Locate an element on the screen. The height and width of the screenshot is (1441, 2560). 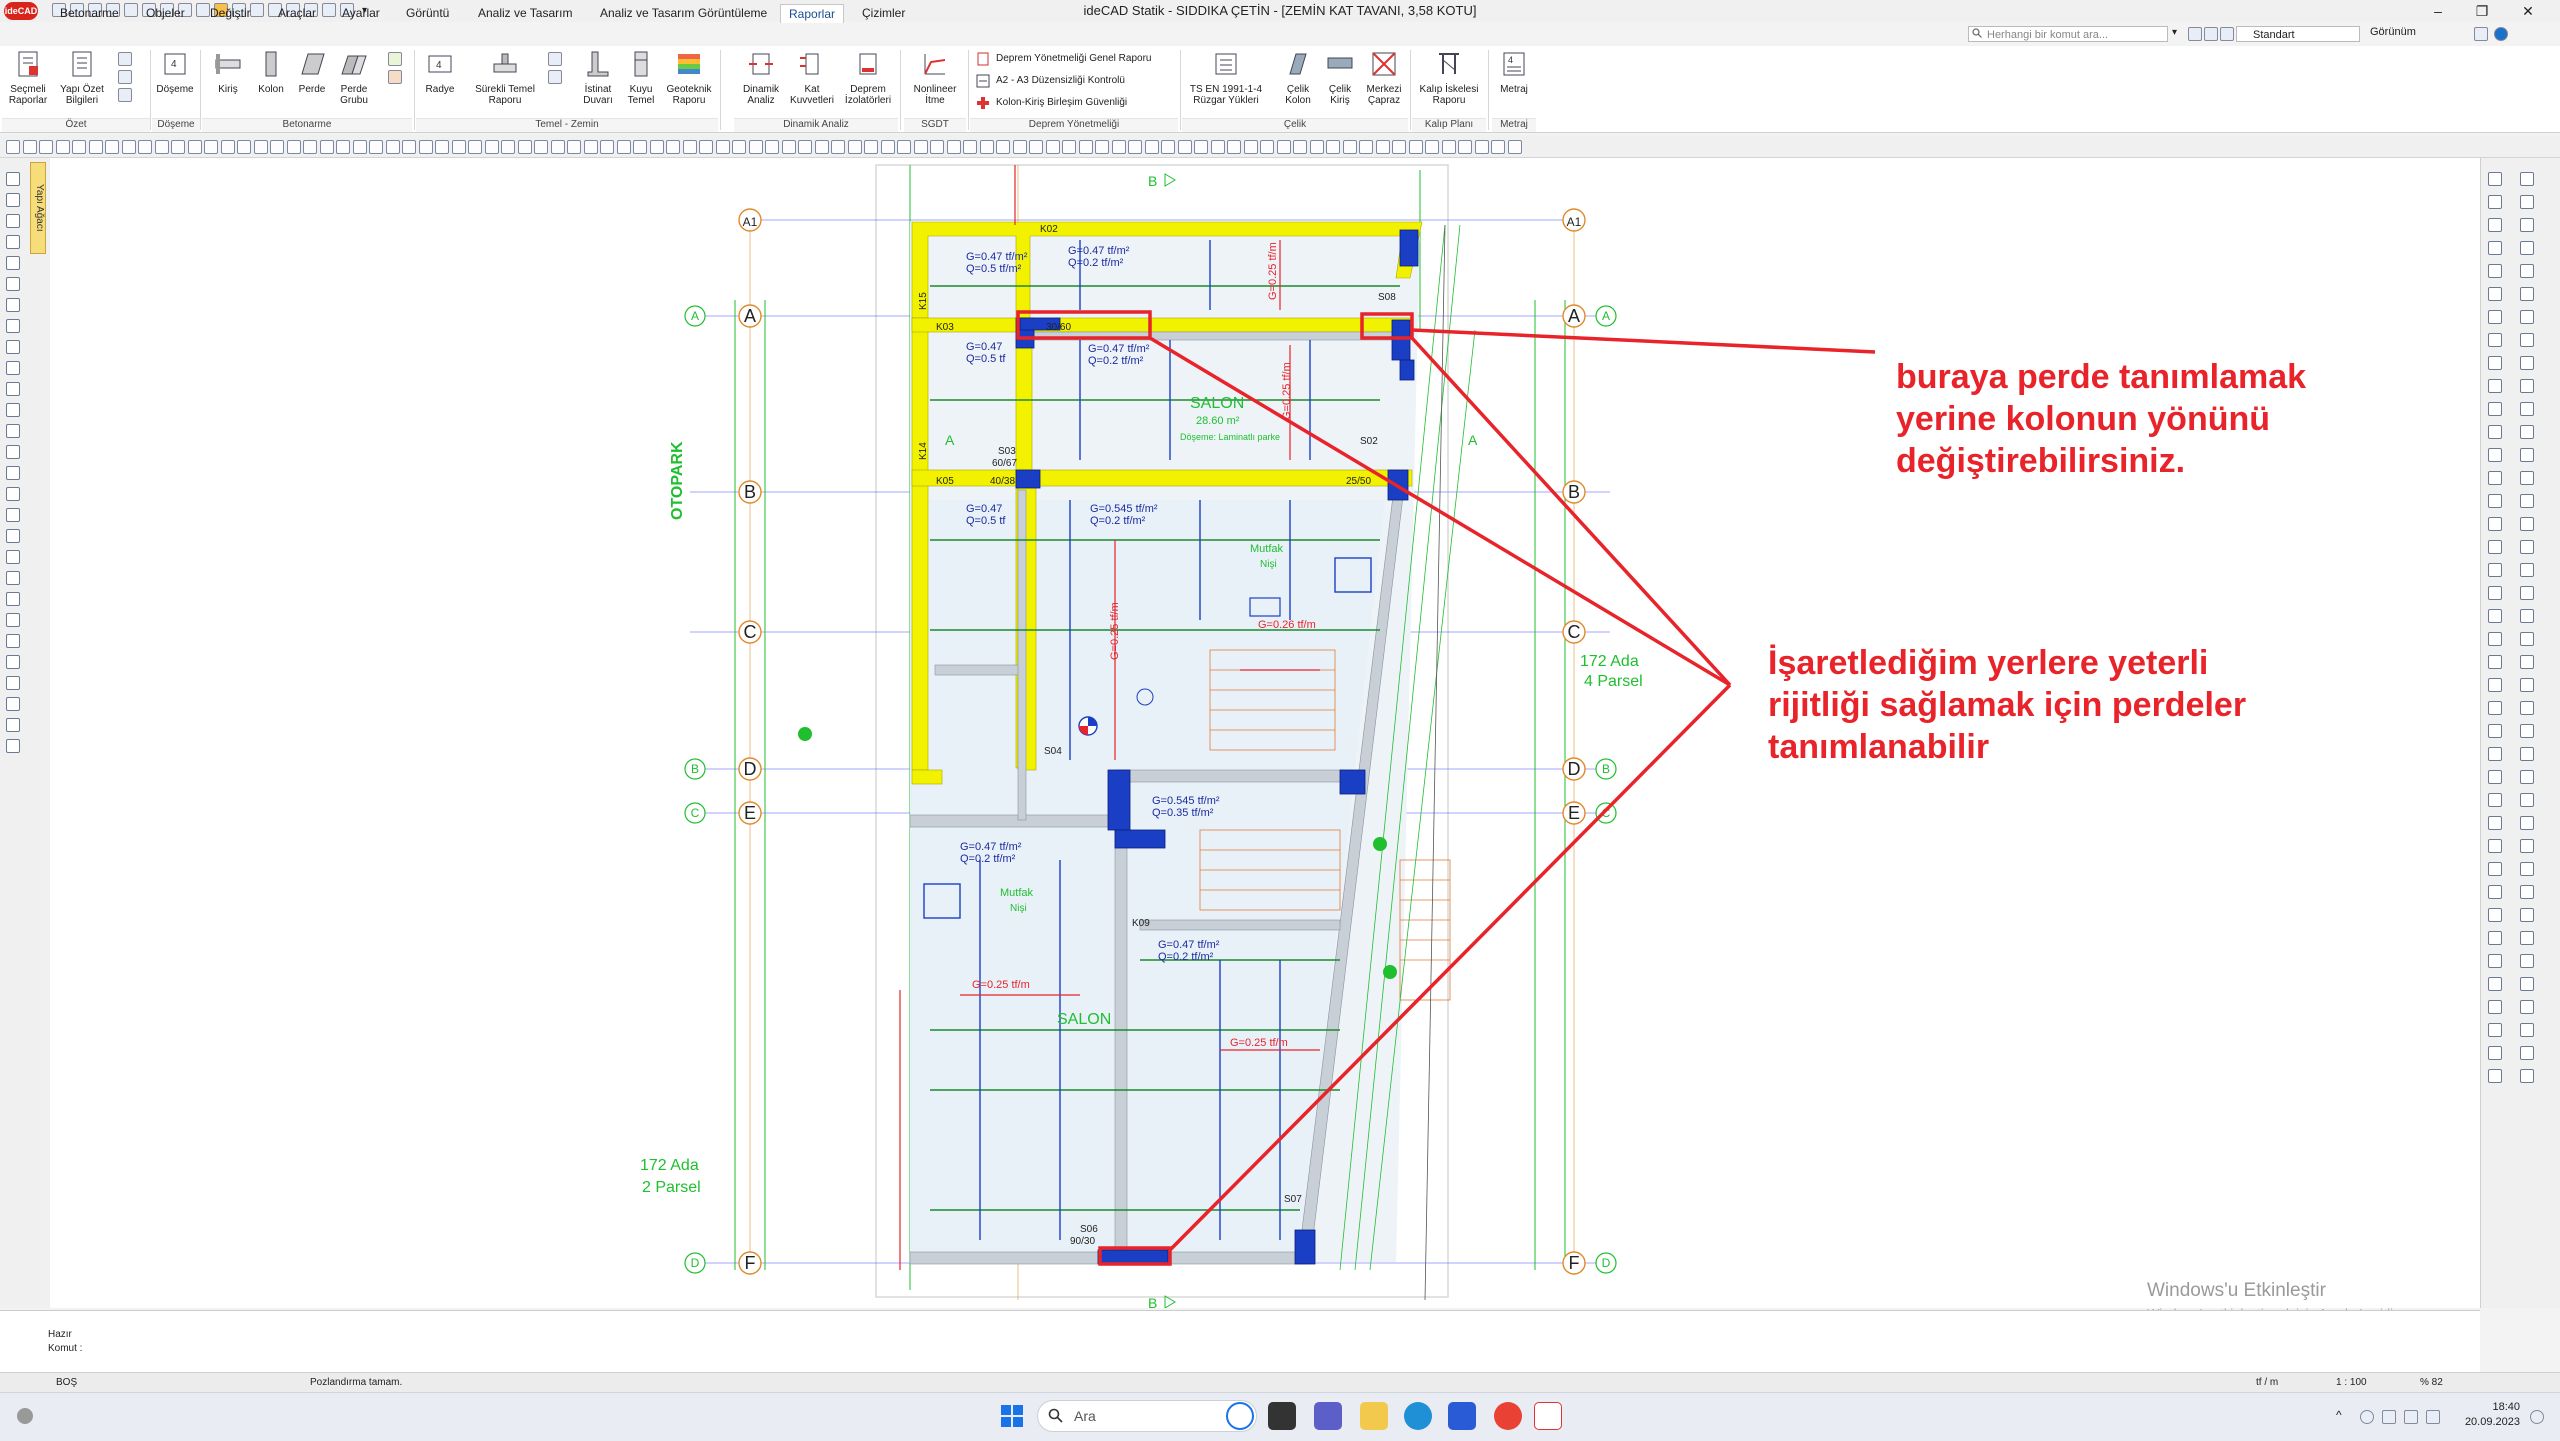
task-view-icon is located at coordinates (1282, 1416).